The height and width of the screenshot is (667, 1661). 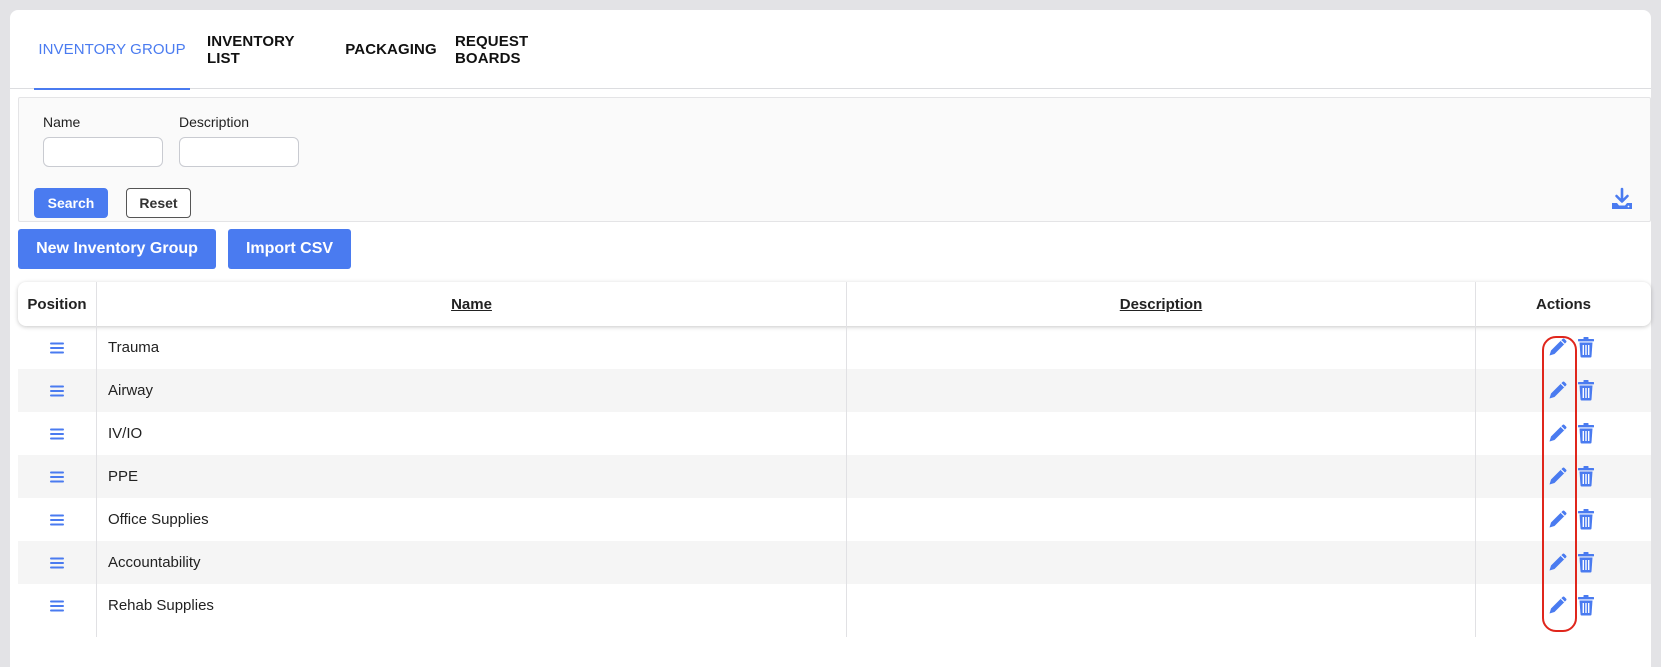 What do you see at coordinates (834, 605) in the screenshot?
I see `table-row: Rehab Supplies` at bounding box center [834, 605].